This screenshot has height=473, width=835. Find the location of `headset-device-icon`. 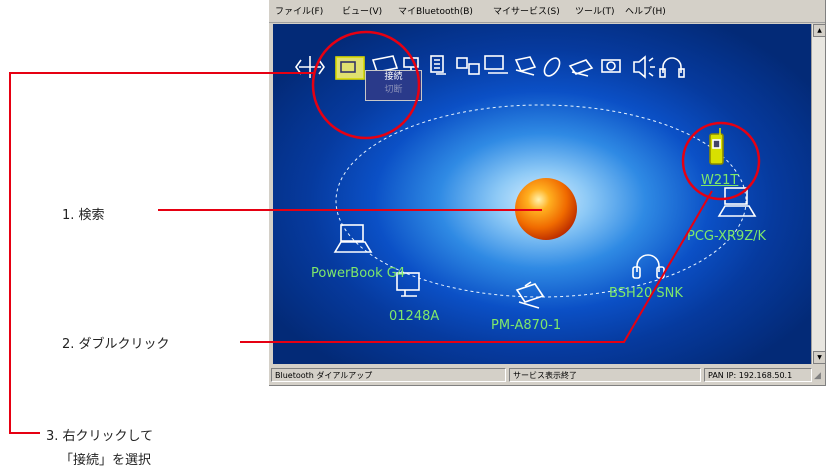

headset-device-icon is located at coordinates (648, 266).